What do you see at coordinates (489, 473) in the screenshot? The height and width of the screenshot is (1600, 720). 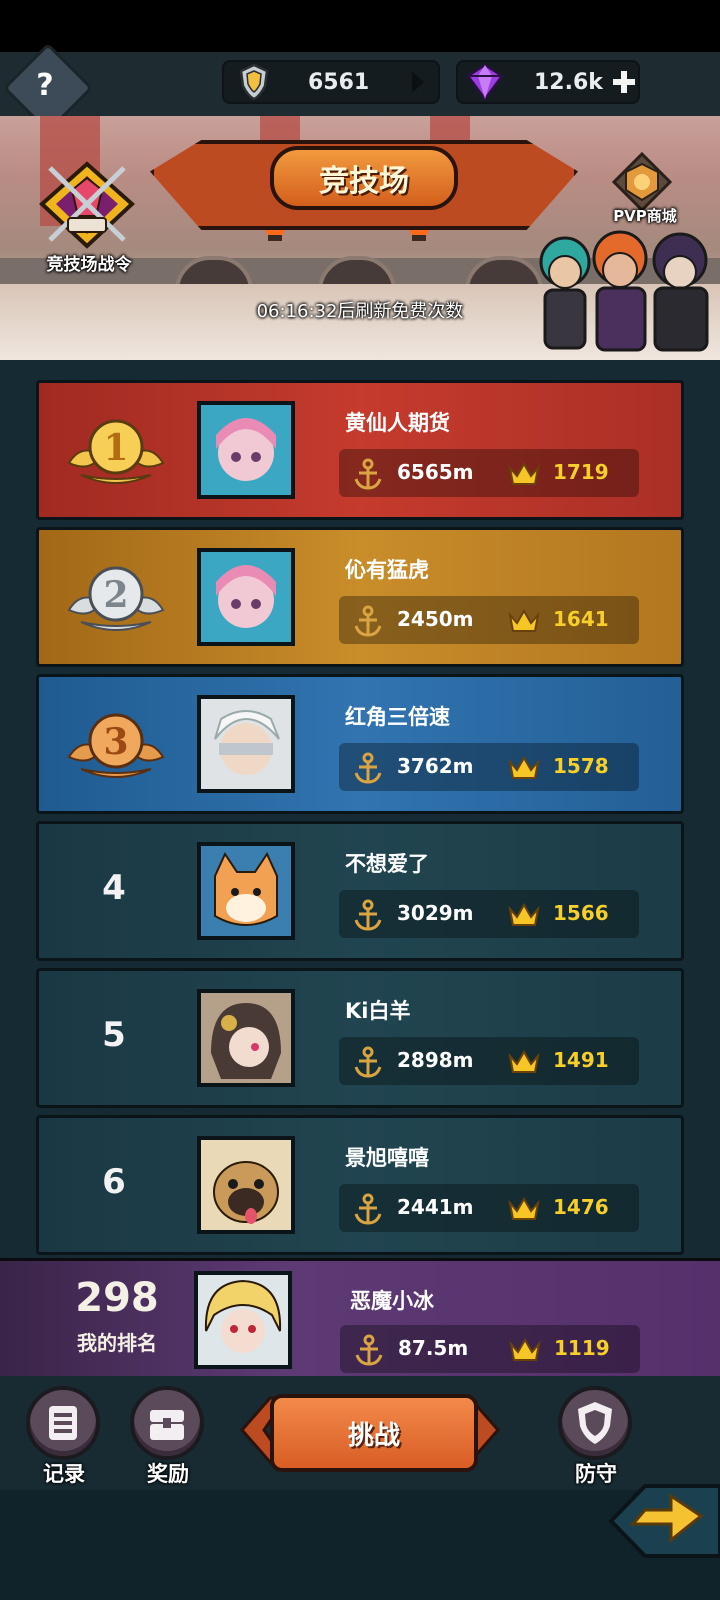 I see `player-stats: 6565m 1719` at bounding box center [489, 473].